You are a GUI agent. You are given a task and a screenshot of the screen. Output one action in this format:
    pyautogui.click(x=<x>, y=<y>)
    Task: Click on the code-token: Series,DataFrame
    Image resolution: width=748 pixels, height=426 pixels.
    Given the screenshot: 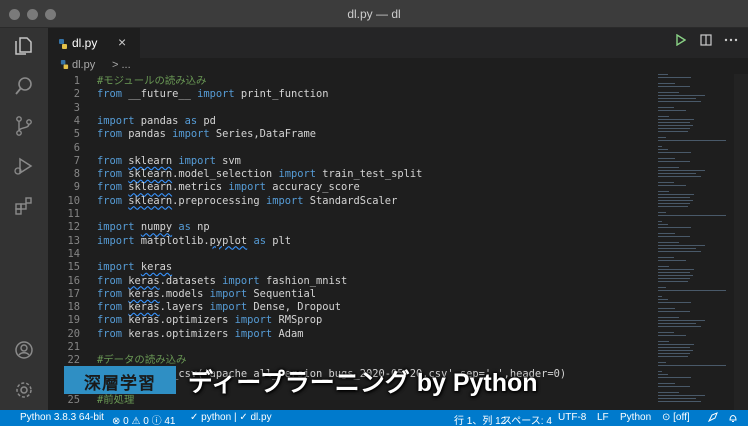 What is the action you would take?
    pyautogui.click(x=262, y=134)
    